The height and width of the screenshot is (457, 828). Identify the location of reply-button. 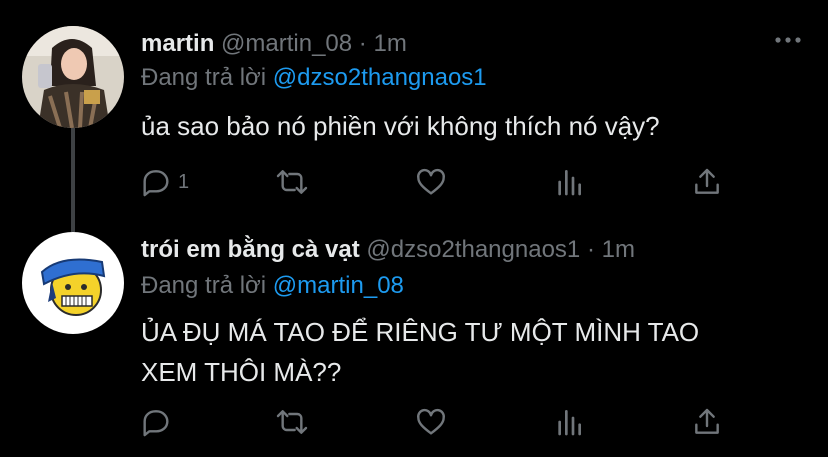
(159, 422).